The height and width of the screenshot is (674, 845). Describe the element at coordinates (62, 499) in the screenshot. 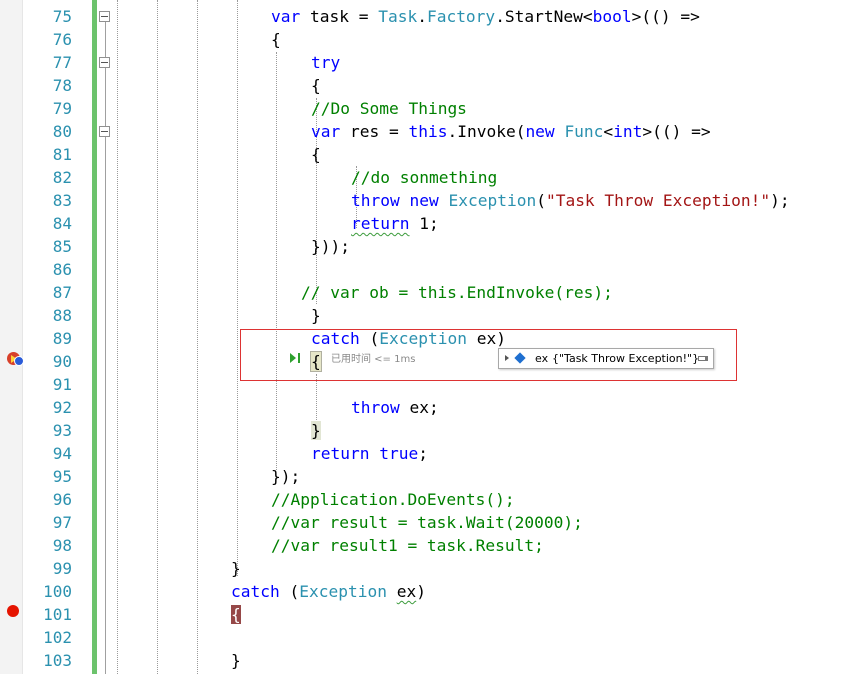

I see `line-number: 96` at that location.